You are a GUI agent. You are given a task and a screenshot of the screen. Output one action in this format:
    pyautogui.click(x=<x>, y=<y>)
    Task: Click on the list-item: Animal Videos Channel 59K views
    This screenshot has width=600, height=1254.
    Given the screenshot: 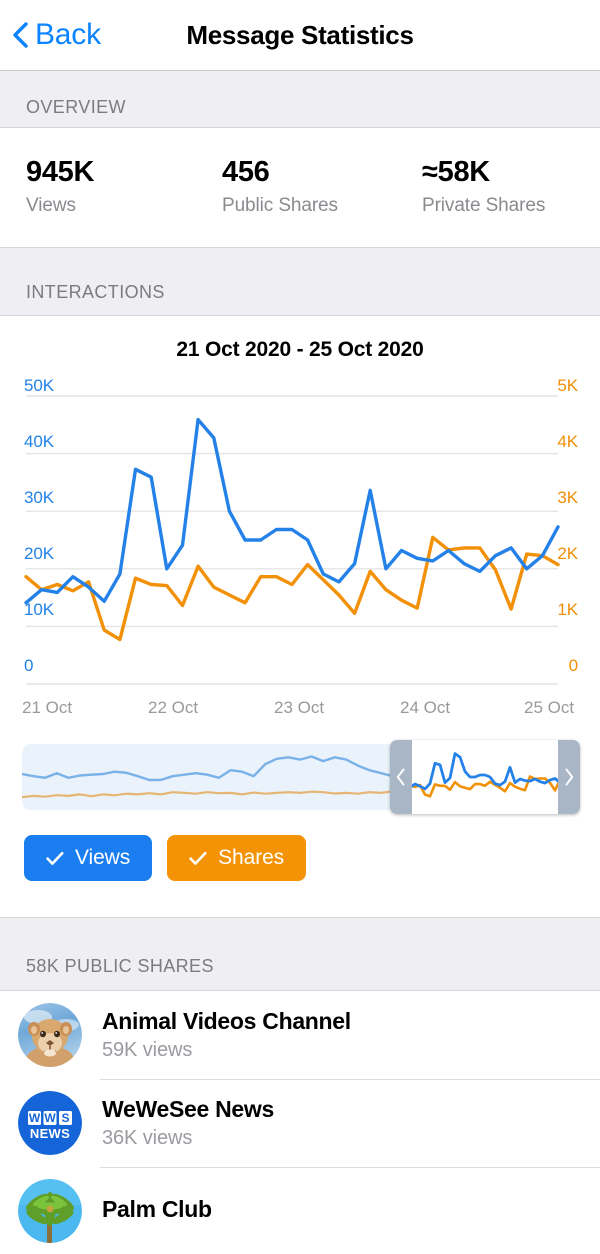 What is the action you would take?
    pyautogui.click(x=300, y=1035)
    